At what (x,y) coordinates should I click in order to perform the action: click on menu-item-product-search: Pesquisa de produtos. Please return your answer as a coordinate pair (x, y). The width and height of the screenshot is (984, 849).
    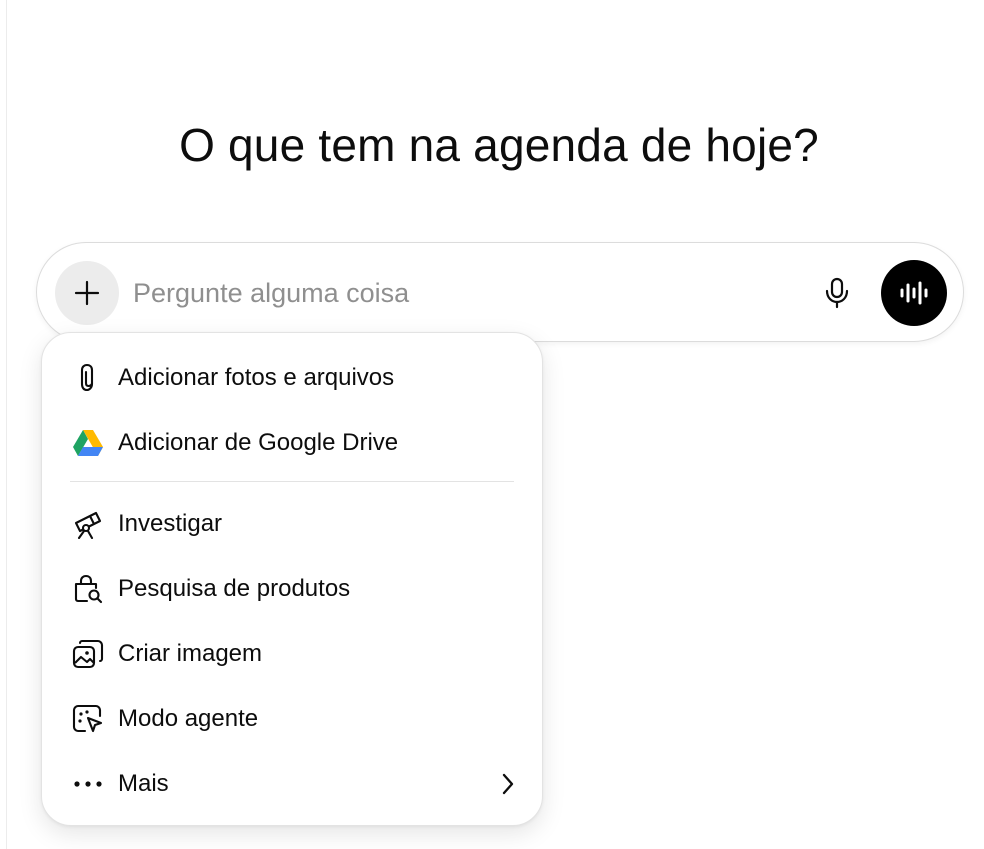
    Looking at the image, I should click on (293, 588).